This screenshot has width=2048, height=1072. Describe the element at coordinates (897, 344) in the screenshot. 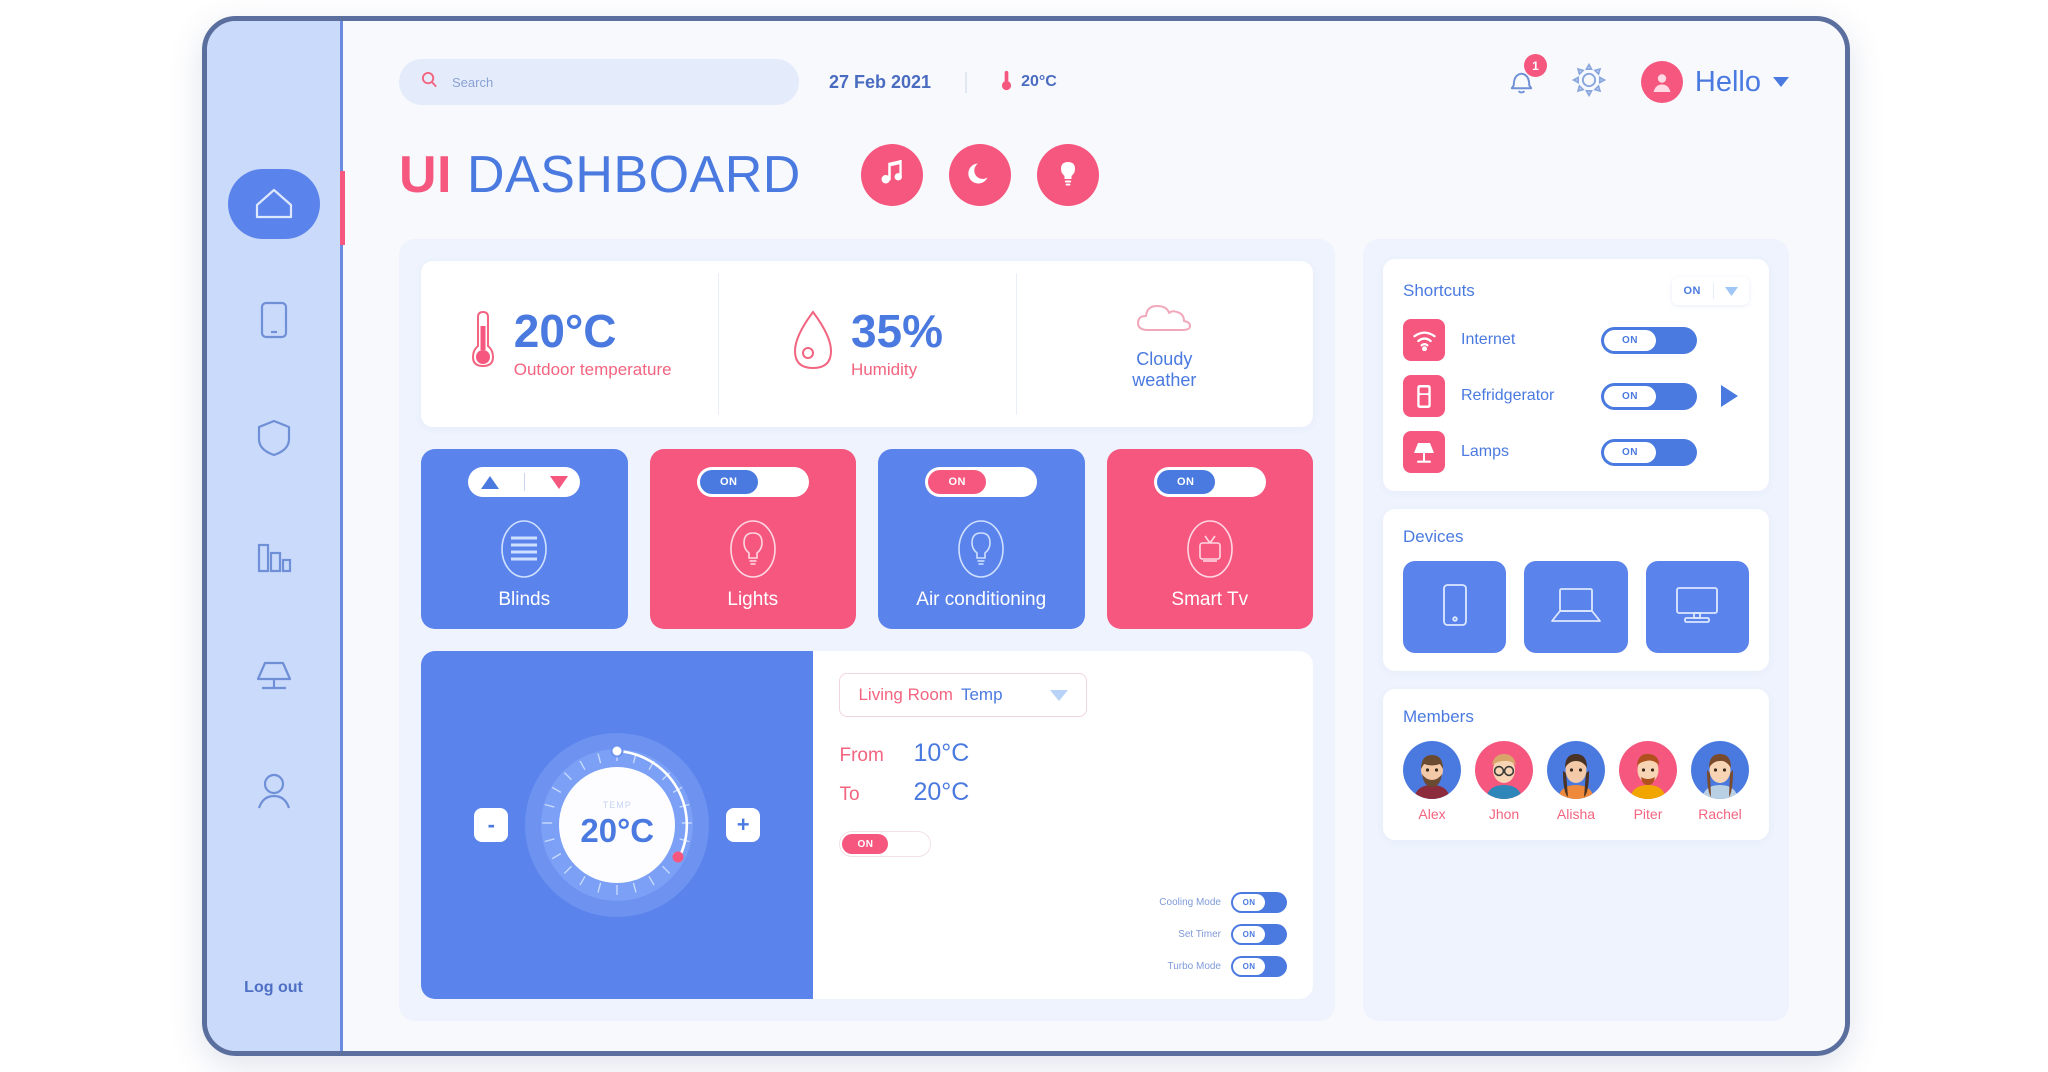

I see `weather-humidity-text: 35% Humidity` at that location.